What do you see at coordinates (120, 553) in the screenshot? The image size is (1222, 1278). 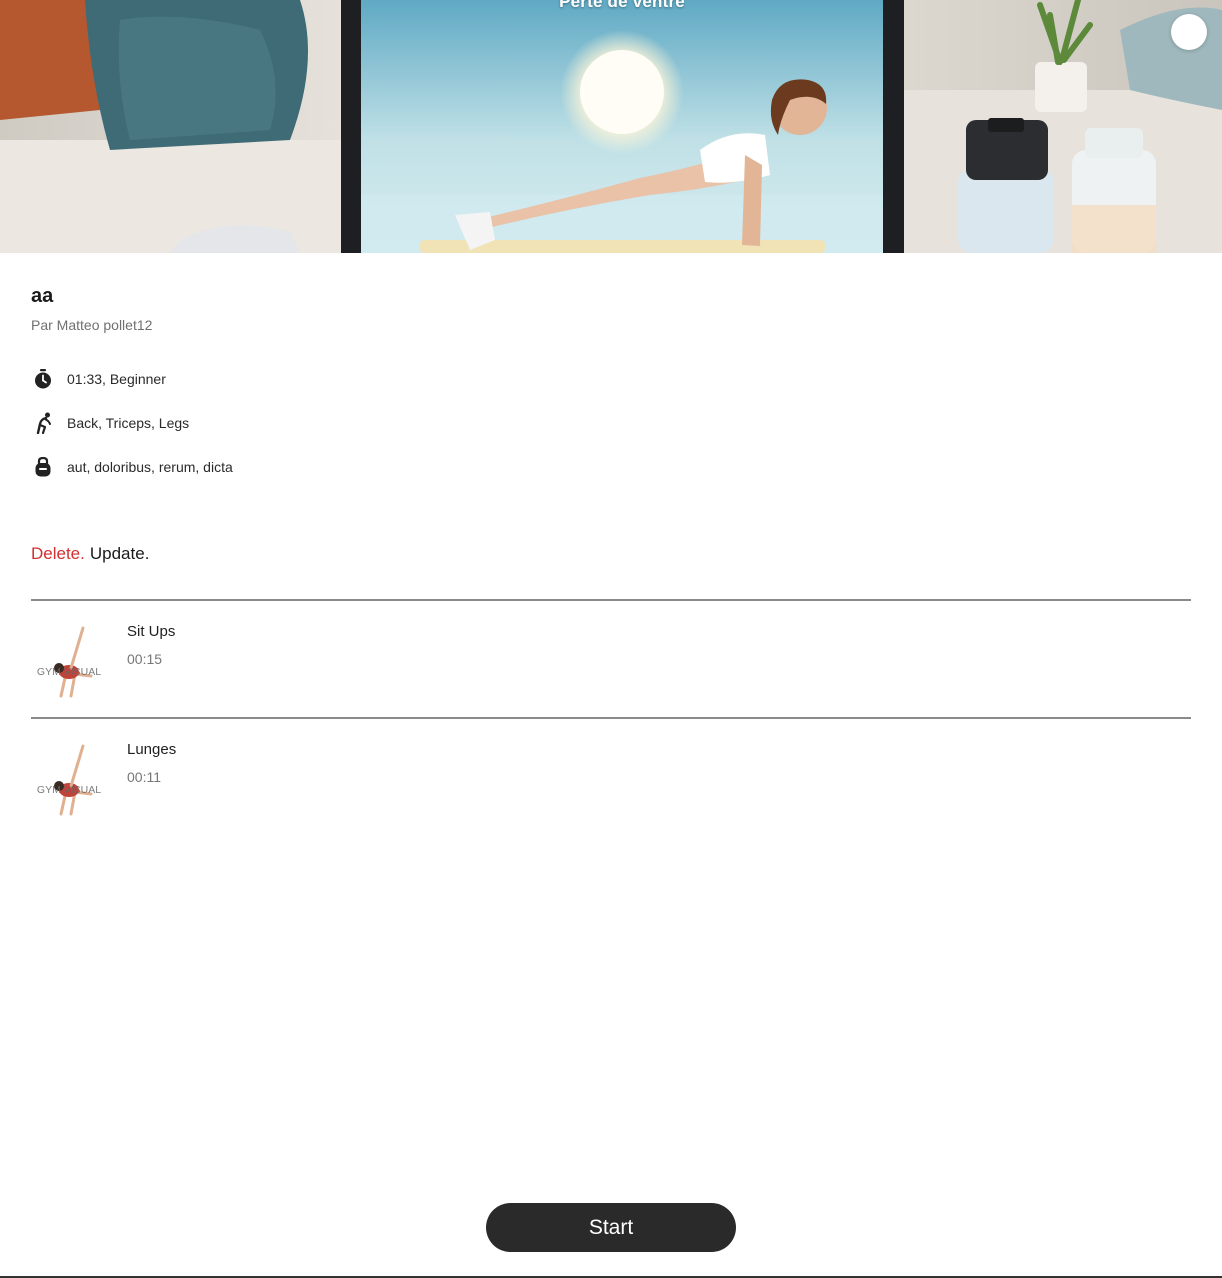 I see `update-link: Update.` at bounding box center [120, 553].